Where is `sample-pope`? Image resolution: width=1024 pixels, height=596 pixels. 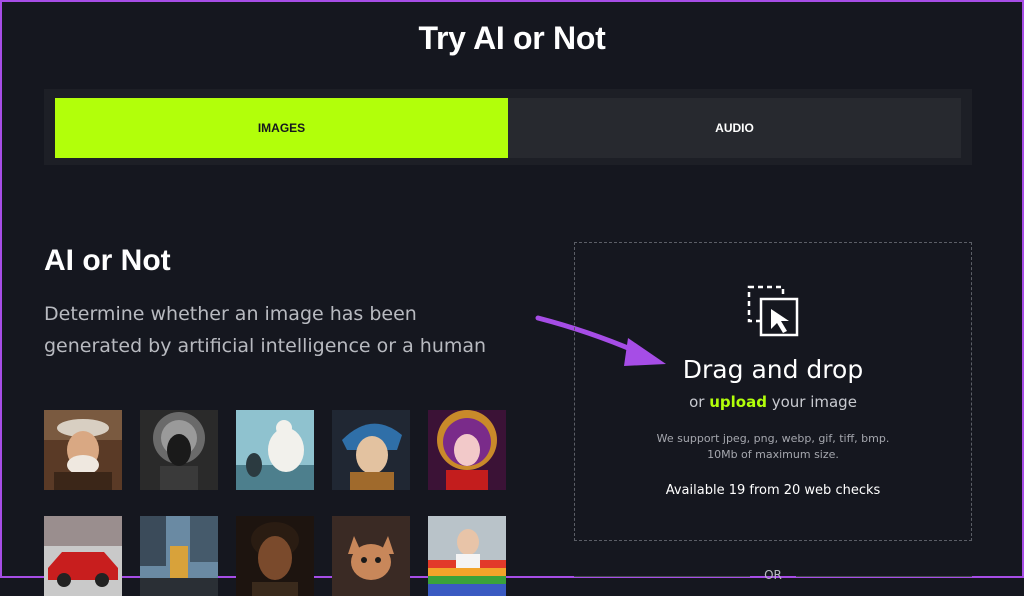
sample-pope is located at coordinates (467, 556).